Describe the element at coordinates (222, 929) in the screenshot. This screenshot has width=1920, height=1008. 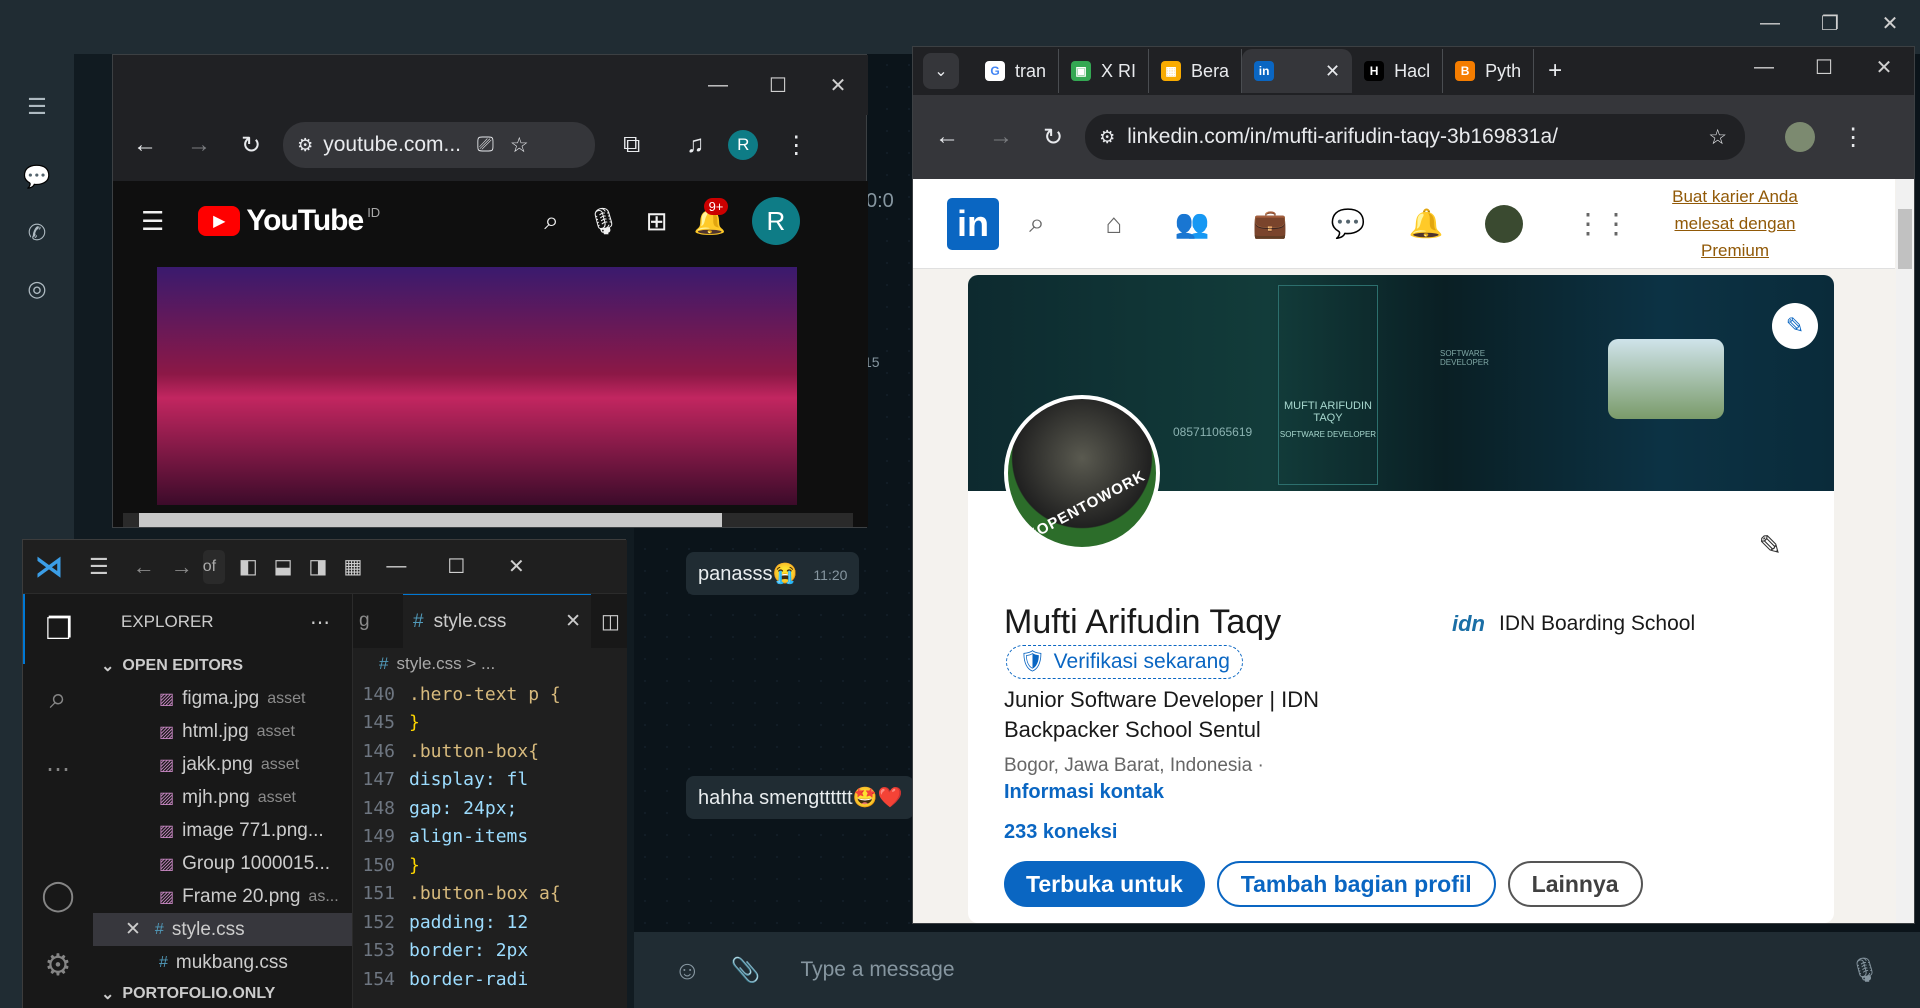
I see `file-item-active: ✕ # style.css` at that location.